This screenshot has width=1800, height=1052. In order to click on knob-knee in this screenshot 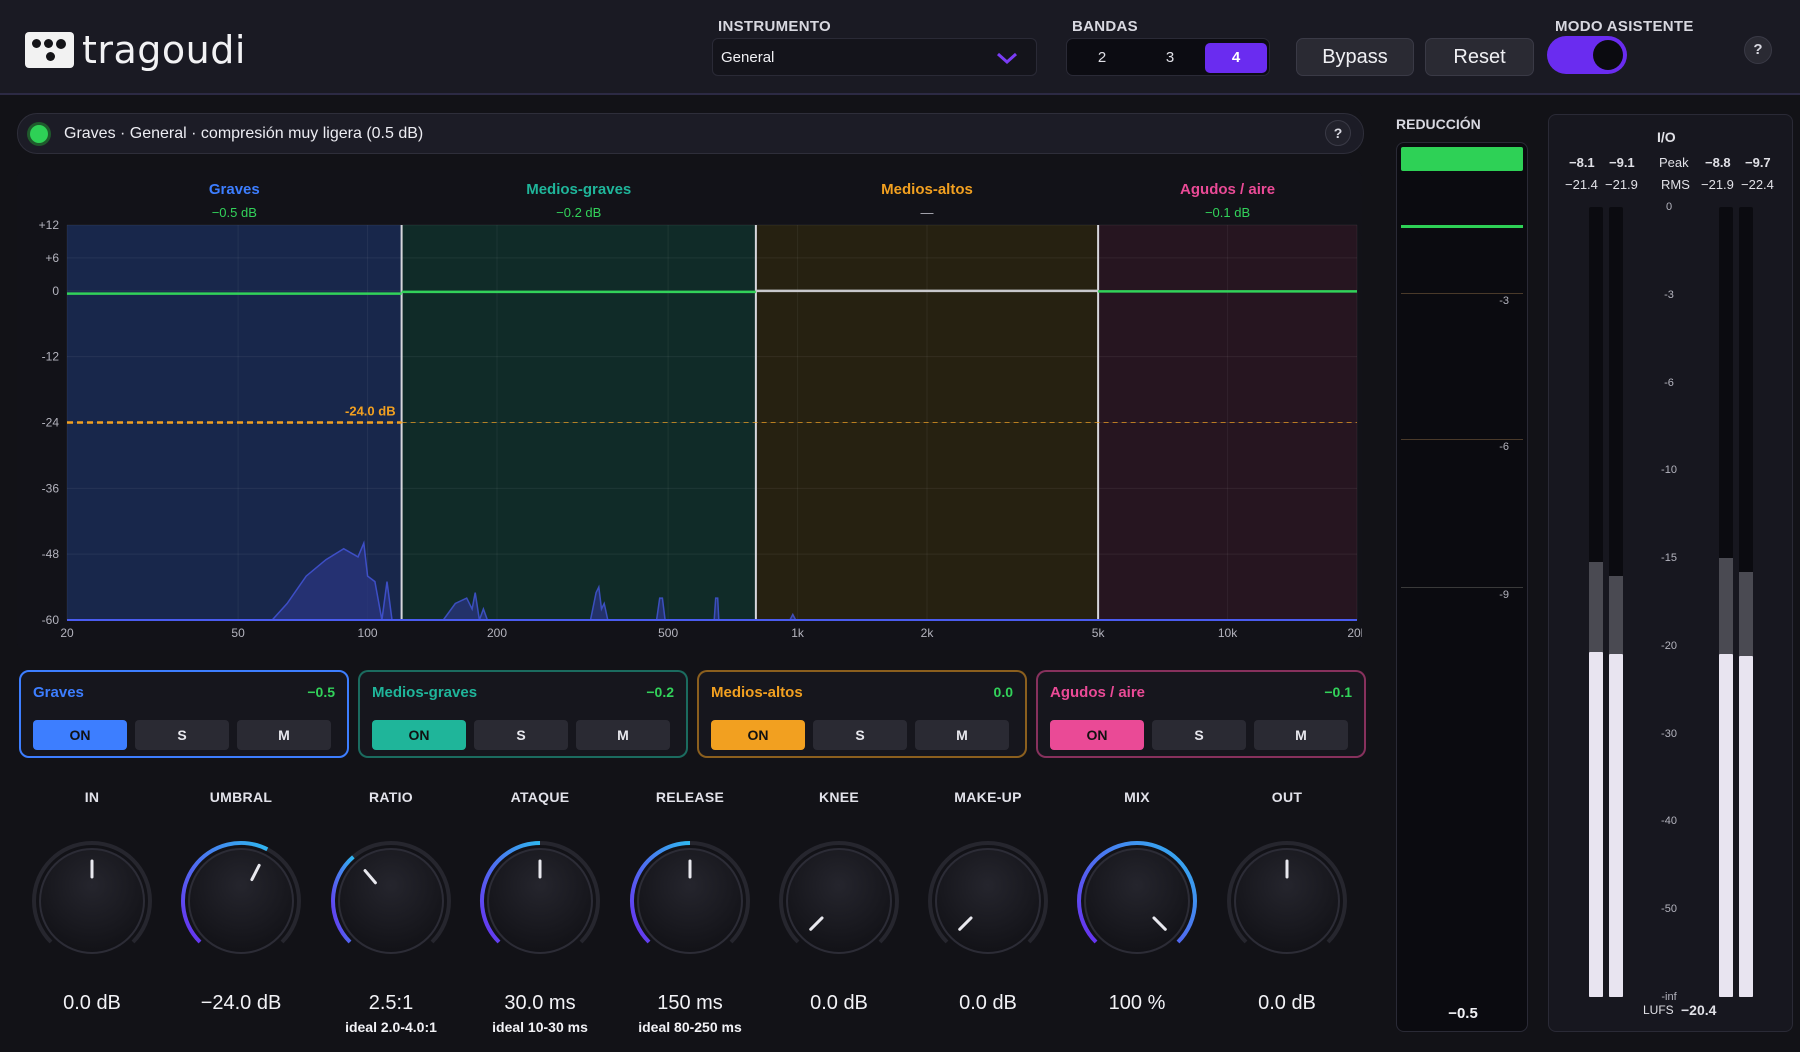, I will do `click(839, 901)`.